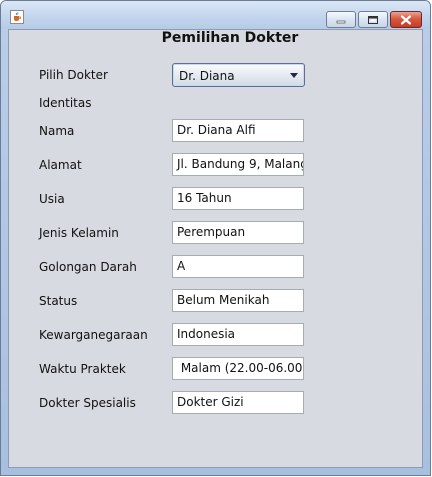 The height and width of the screenshot is (477, 432). Describe the element at coordinates (79, 233) in the screenshot. I see `jenis-kelamin-label: Jenis Kelamin` at that location.